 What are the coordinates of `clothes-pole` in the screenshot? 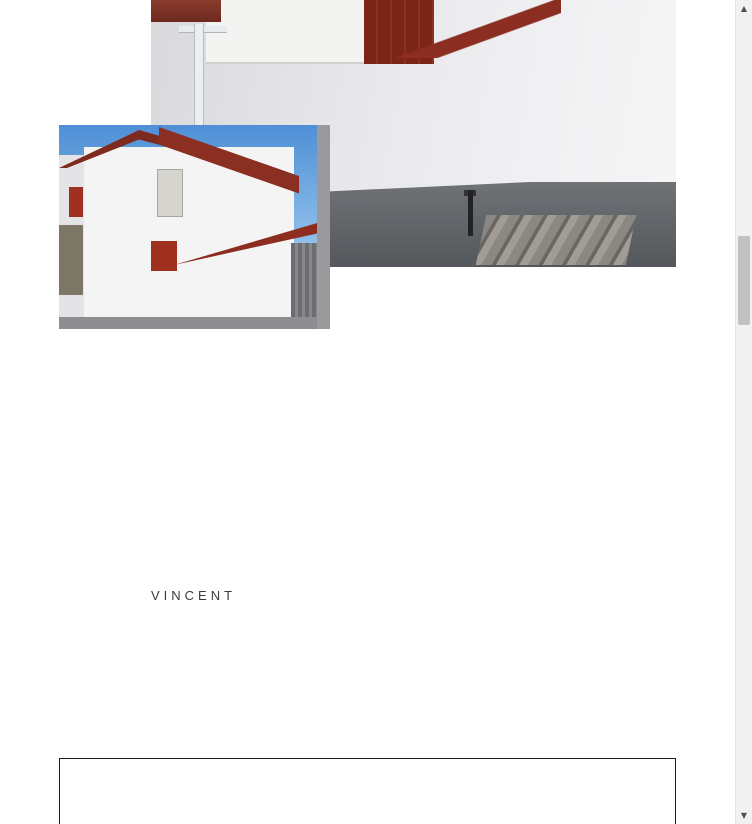 It's located at (199, 79).